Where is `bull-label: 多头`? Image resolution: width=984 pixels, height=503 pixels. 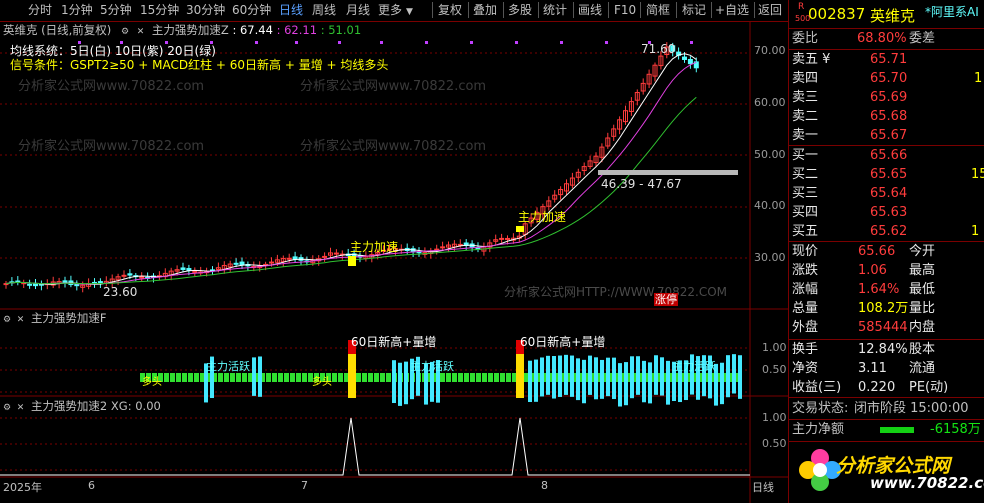 bull-label: 多头 is located at coordinates (322, 380).